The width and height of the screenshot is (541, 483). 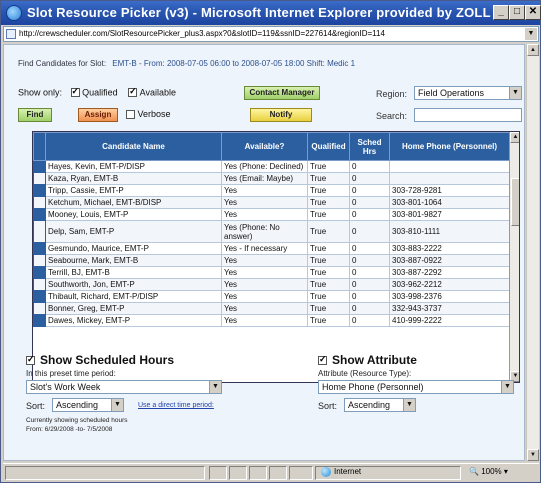 I want to click on table-row: Bonner, Greg, EMT-P Yes True 0 332-943-3737, so click(x=271, y=308).